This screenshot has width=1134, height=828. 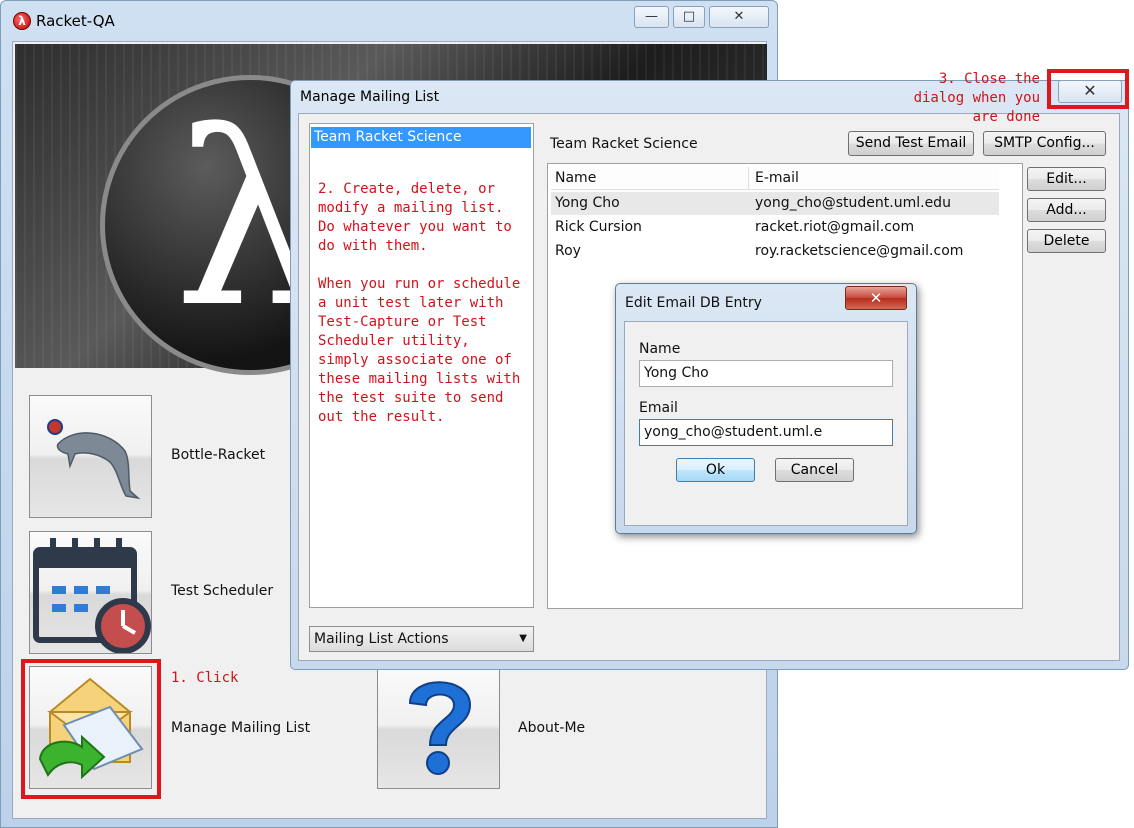 I want to click on table-row-email: racket.riot@gmail.com, so click(x=834, y=227).